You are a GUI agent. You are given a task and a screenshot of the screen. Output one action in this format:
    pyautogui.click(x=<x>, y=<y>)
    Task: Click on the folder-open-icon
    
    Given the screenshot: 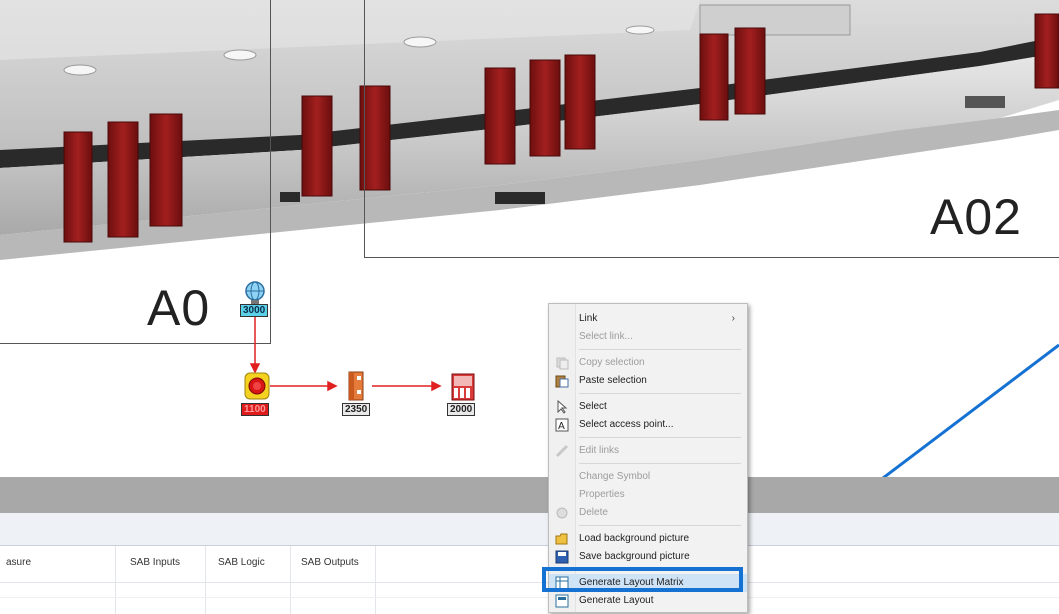 What is the action you would take?
    pyautogui.click(x=562, y=539)
    